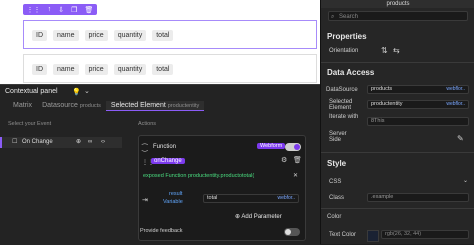 This screenshot has height=245, width=474. I want to click on bulb-icon: 💡, so click(76, 92).